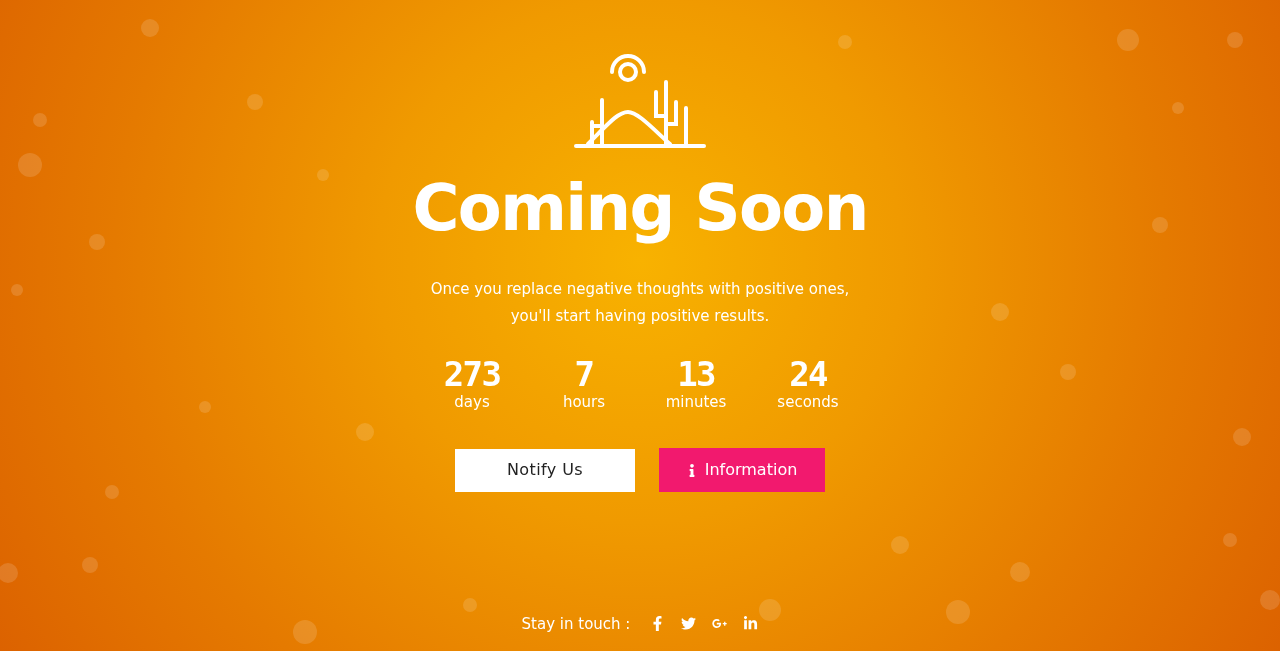 This screenshot has width=1280, height=651. What do you see at coordinates (584, 374) in the screenshot?
I see `countdown-value: 7` at bounding box center [584, 374].